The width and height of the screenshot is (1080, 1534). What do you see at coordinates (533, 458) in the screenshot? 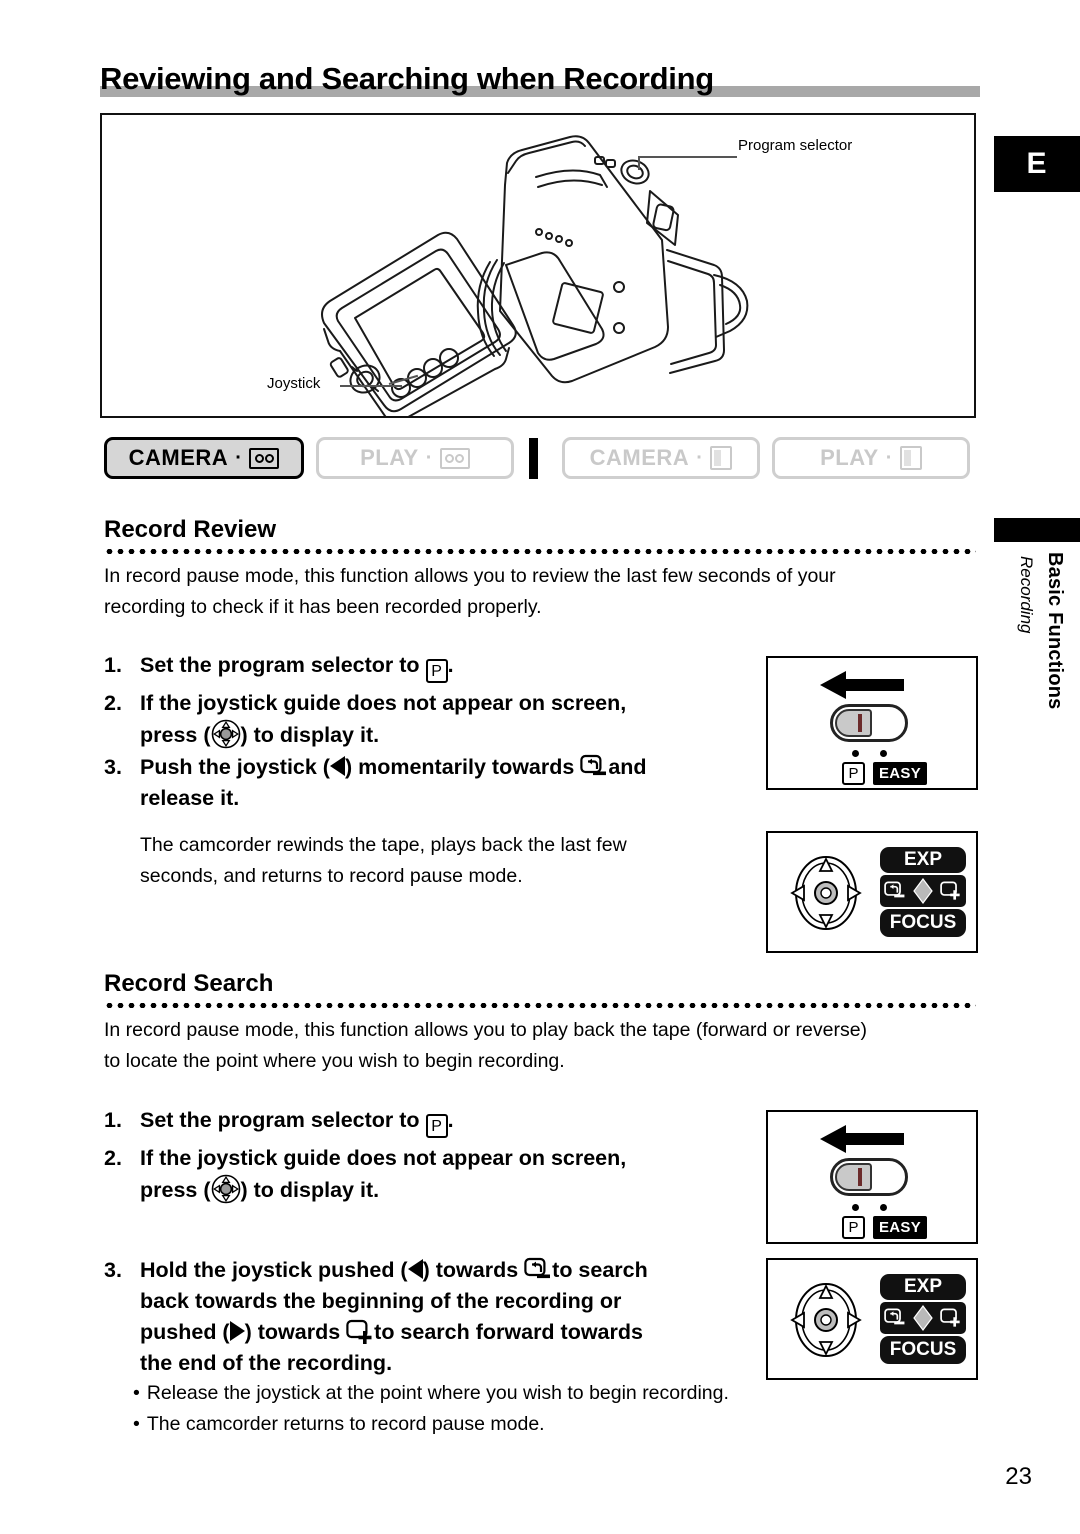
I see `tab-group-separator` at bounding box center [533, 458].